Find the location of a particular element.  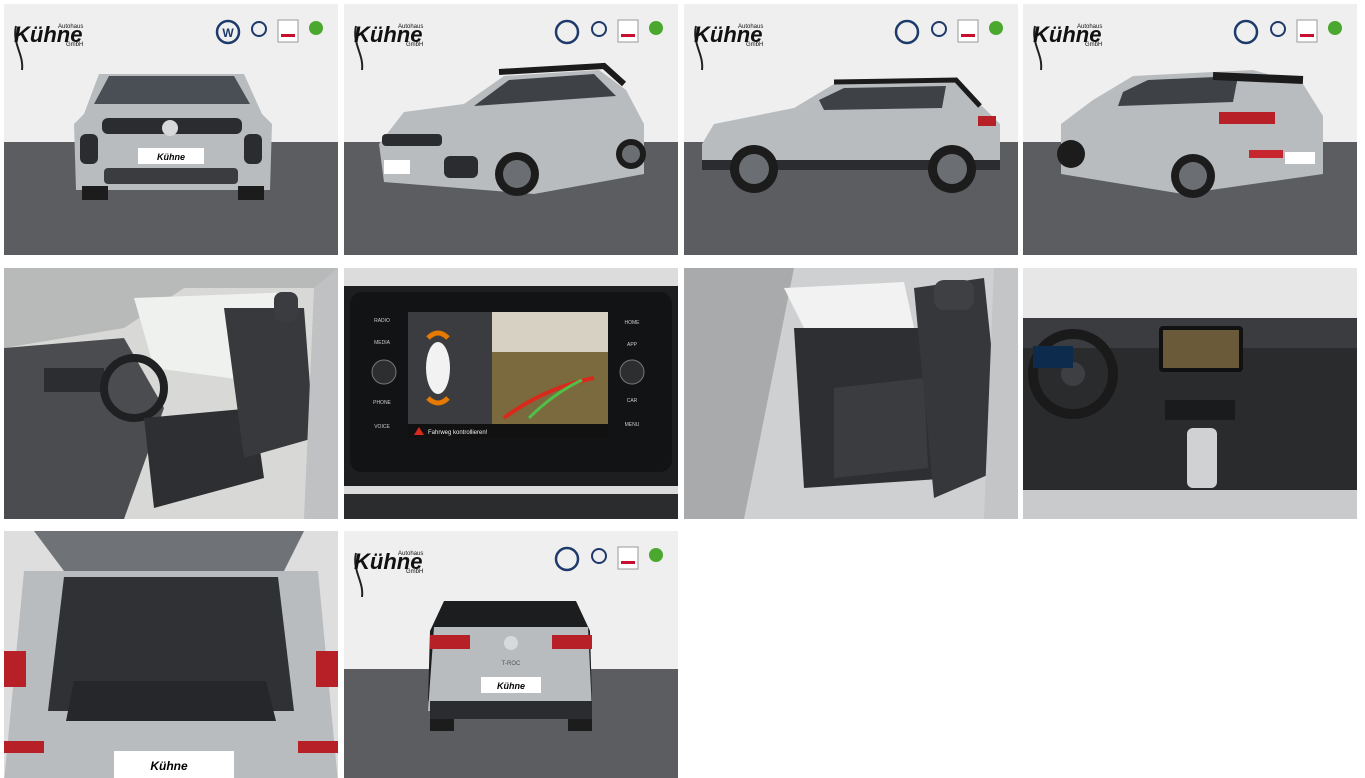

parking-warning-text: Fahrweg kontrollieren! is located at coordinates (458, 433).